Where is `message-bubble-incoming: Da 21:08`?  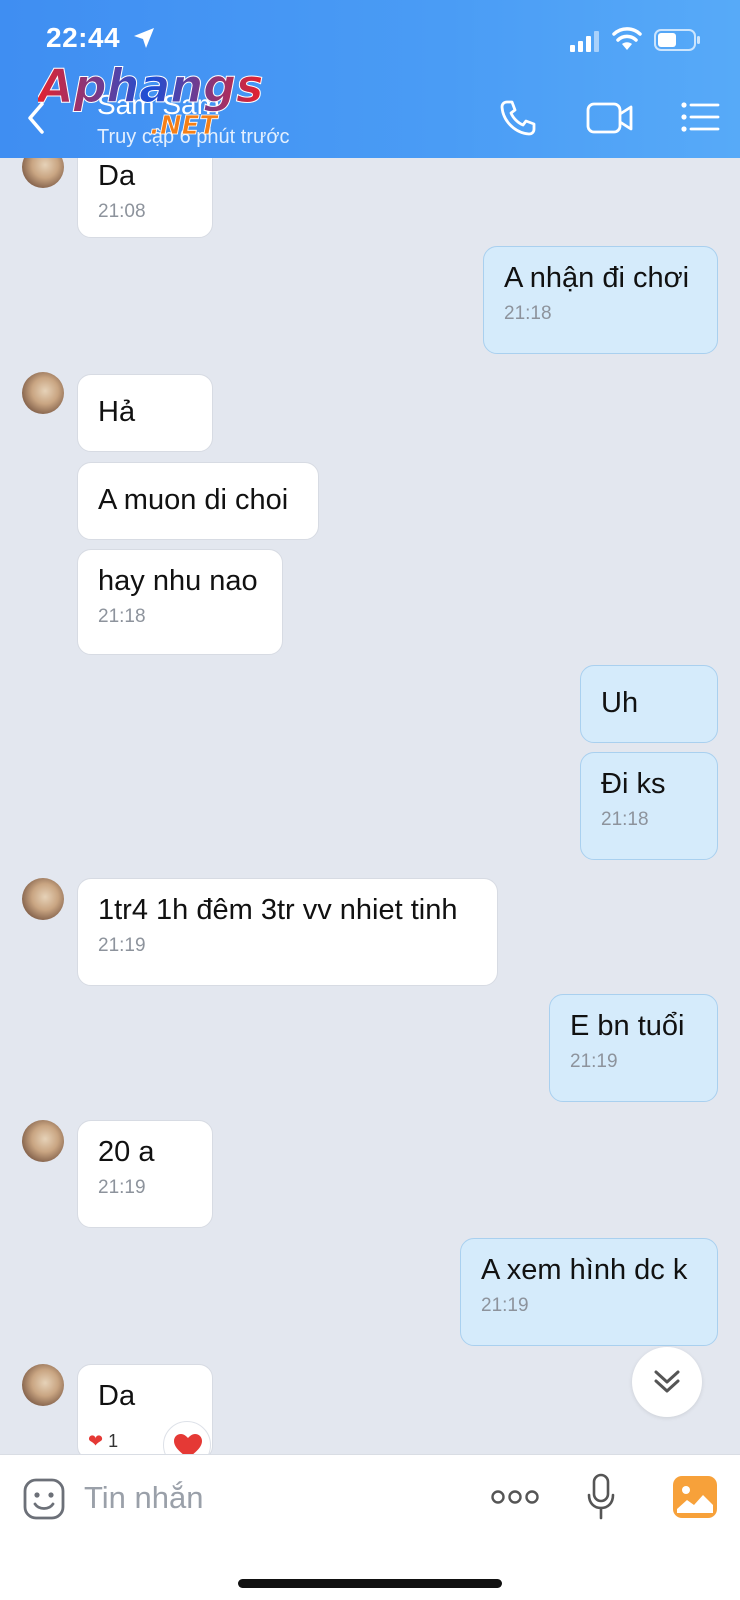
message-bubble-incoming: Da 21:08 is located at coordinates (145, 198).